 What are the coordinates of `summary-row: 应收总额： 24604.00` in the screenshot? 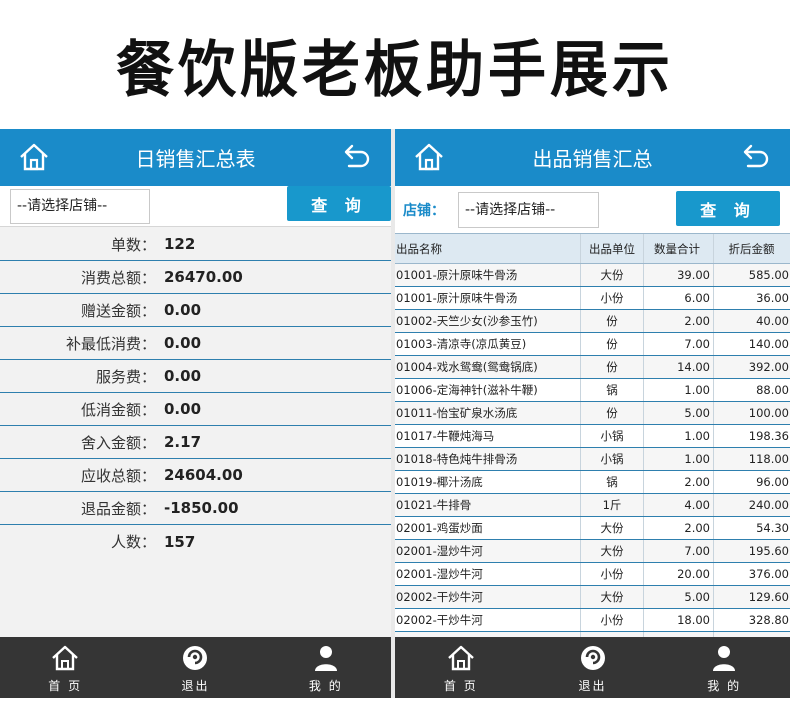 It's located at (195, 475).